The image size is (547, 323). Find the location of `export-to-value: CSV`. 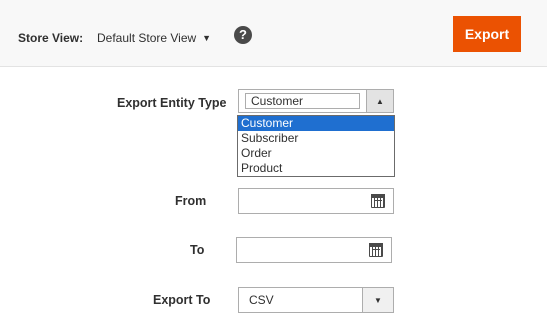

export-to-value: CSV is located at coordinates (261, 300).